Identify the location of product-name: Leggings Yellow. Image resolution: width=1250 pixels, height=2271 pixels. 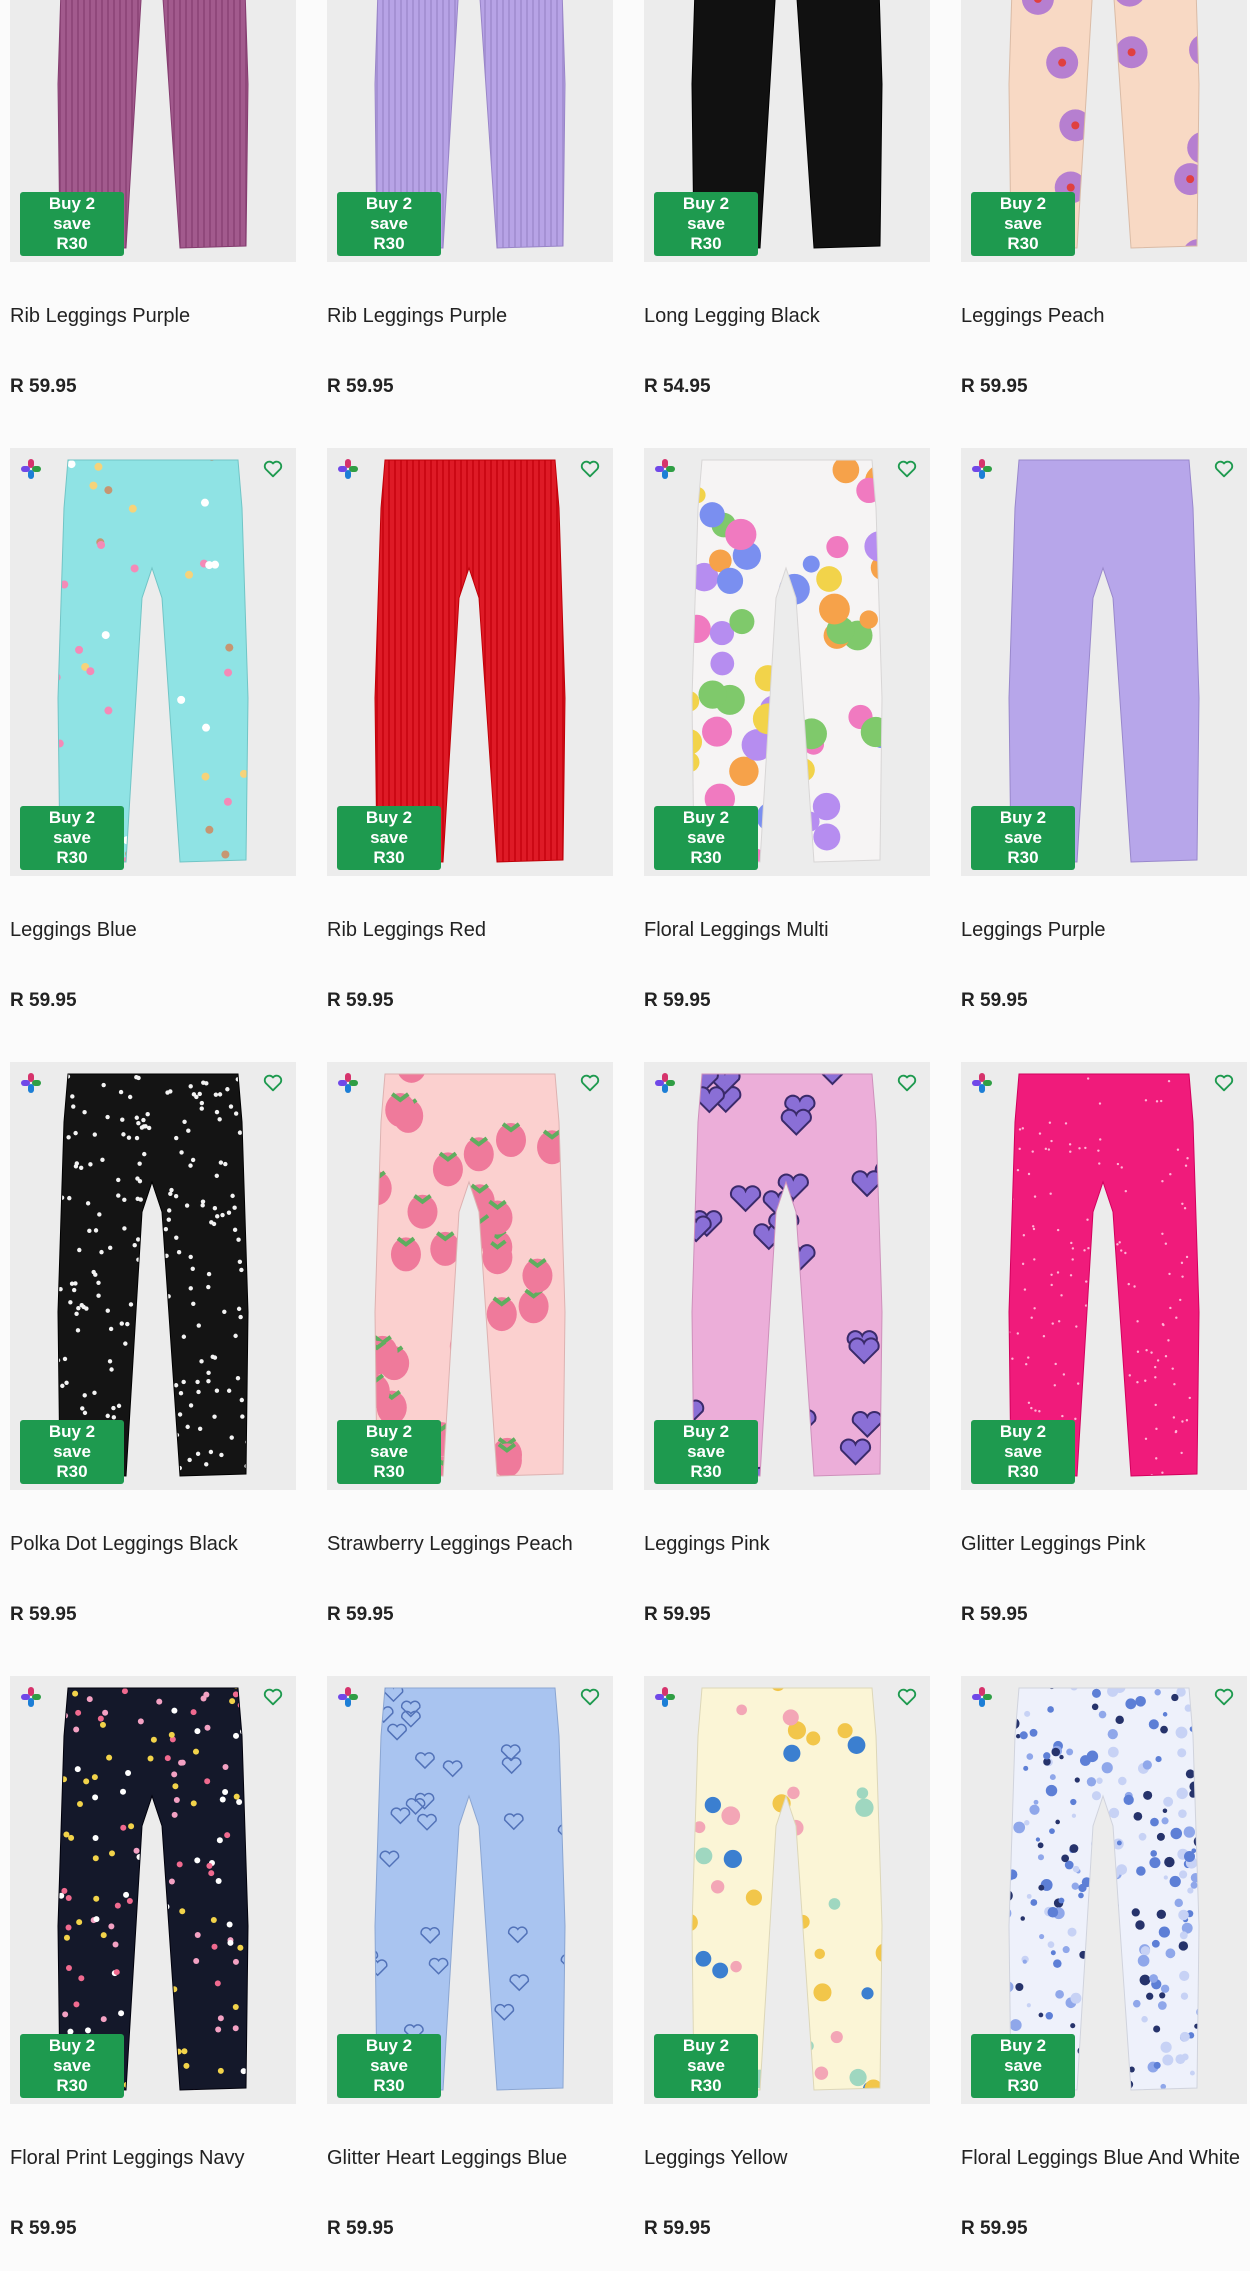
(787, 2158).